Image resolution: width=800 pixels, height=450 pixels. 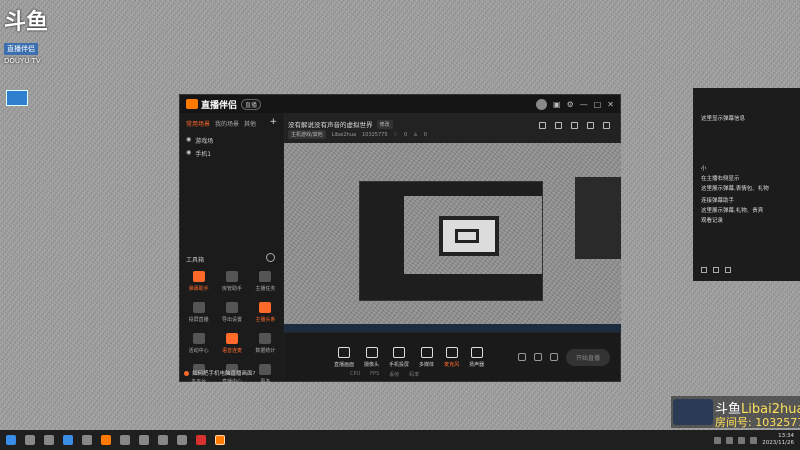 What do you see at coordinates (307, 134) in the screenshot?
I see `category-badge: 主机游戏/其他` at bounding box center [307, 134].